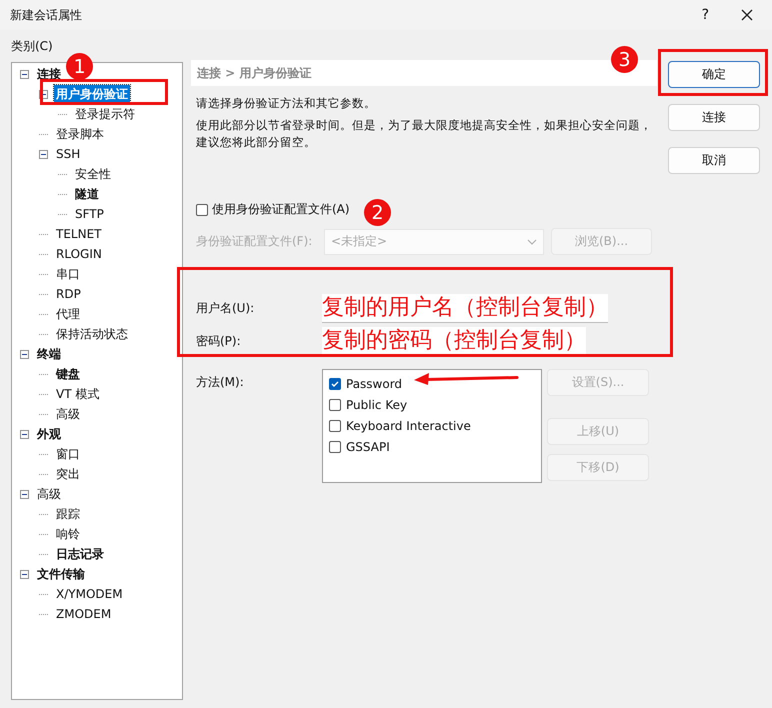  Describe the element at coordinates (705, 15) in the screenshot. I see `help-button: ?` at that location.